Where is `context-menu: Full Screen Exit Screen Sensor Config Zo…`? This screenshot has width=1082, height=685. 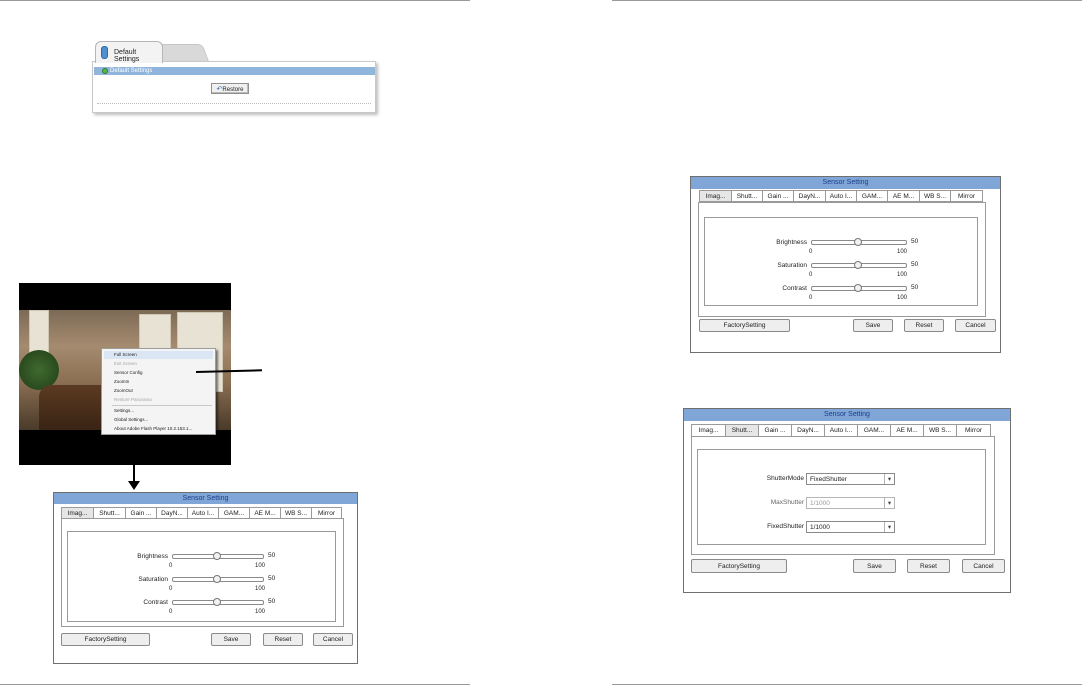
context-menu: Full Screen Exit Screen Sensor Config Zo… is located at coordinates (158, 391).